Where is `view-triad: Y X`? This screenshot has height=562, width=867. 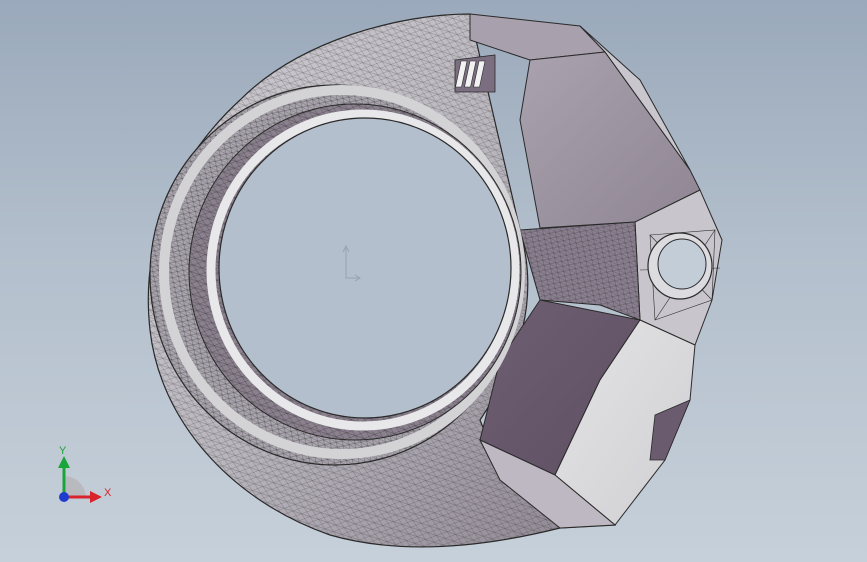 view-triad: Y X is located at coordinates (85, 474).